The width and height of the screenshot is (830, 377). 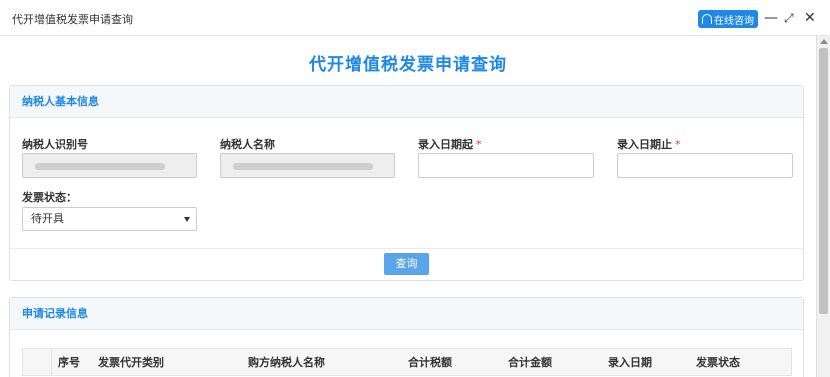 I want to click on date-start-input, so click(x=506, y=165).